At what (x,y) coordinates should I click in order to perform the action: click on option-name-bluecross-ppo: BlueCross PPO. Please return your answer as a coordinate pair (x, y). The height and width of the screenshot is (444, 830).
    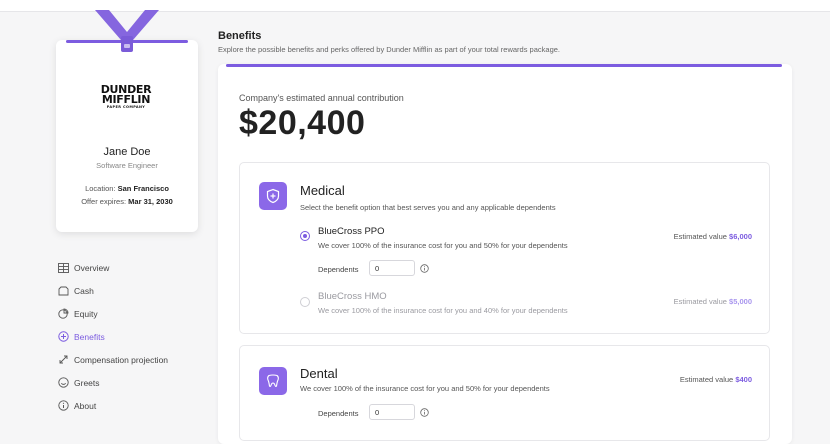
    Looking at the image, I should click on (351, 231).